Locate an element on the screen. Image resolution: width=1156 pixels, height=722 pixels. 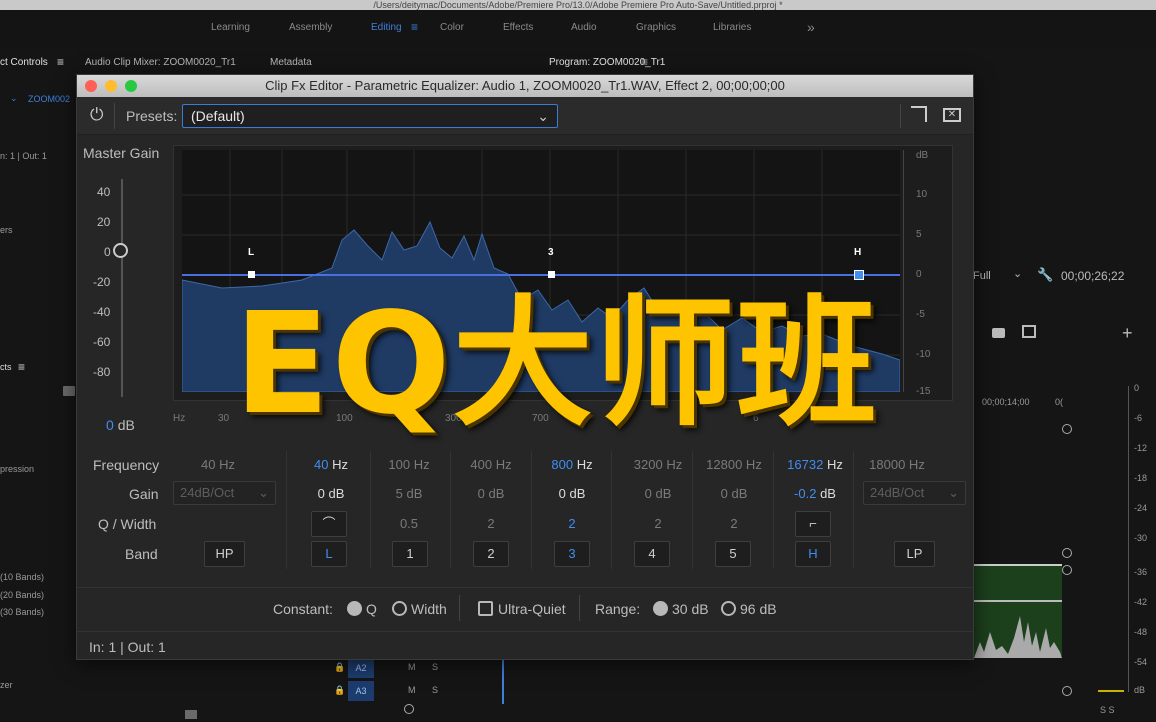
ultra-quiet-checkbox is located at coordinates (485, 608).